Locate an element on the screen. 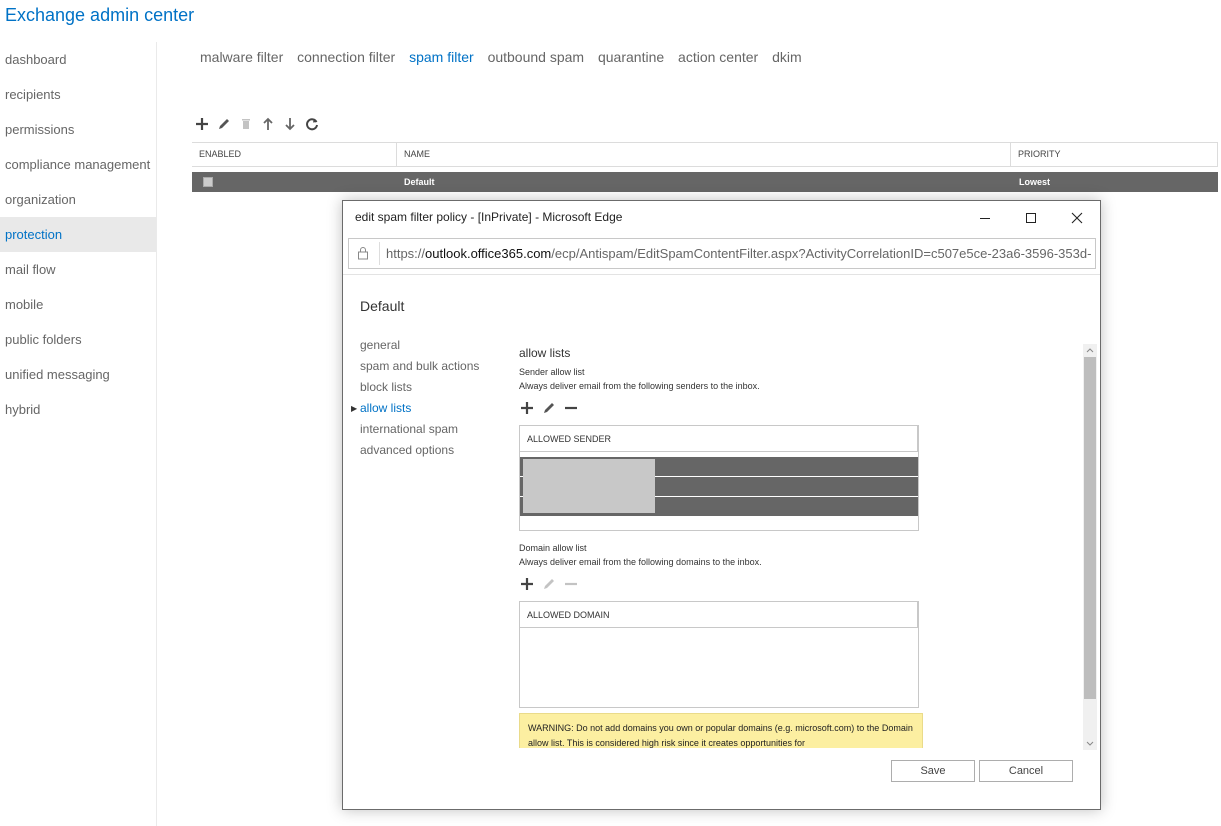 The width and height of the screenshot is (1221, 826). refresh-icon is located at coordinates (312, 124).